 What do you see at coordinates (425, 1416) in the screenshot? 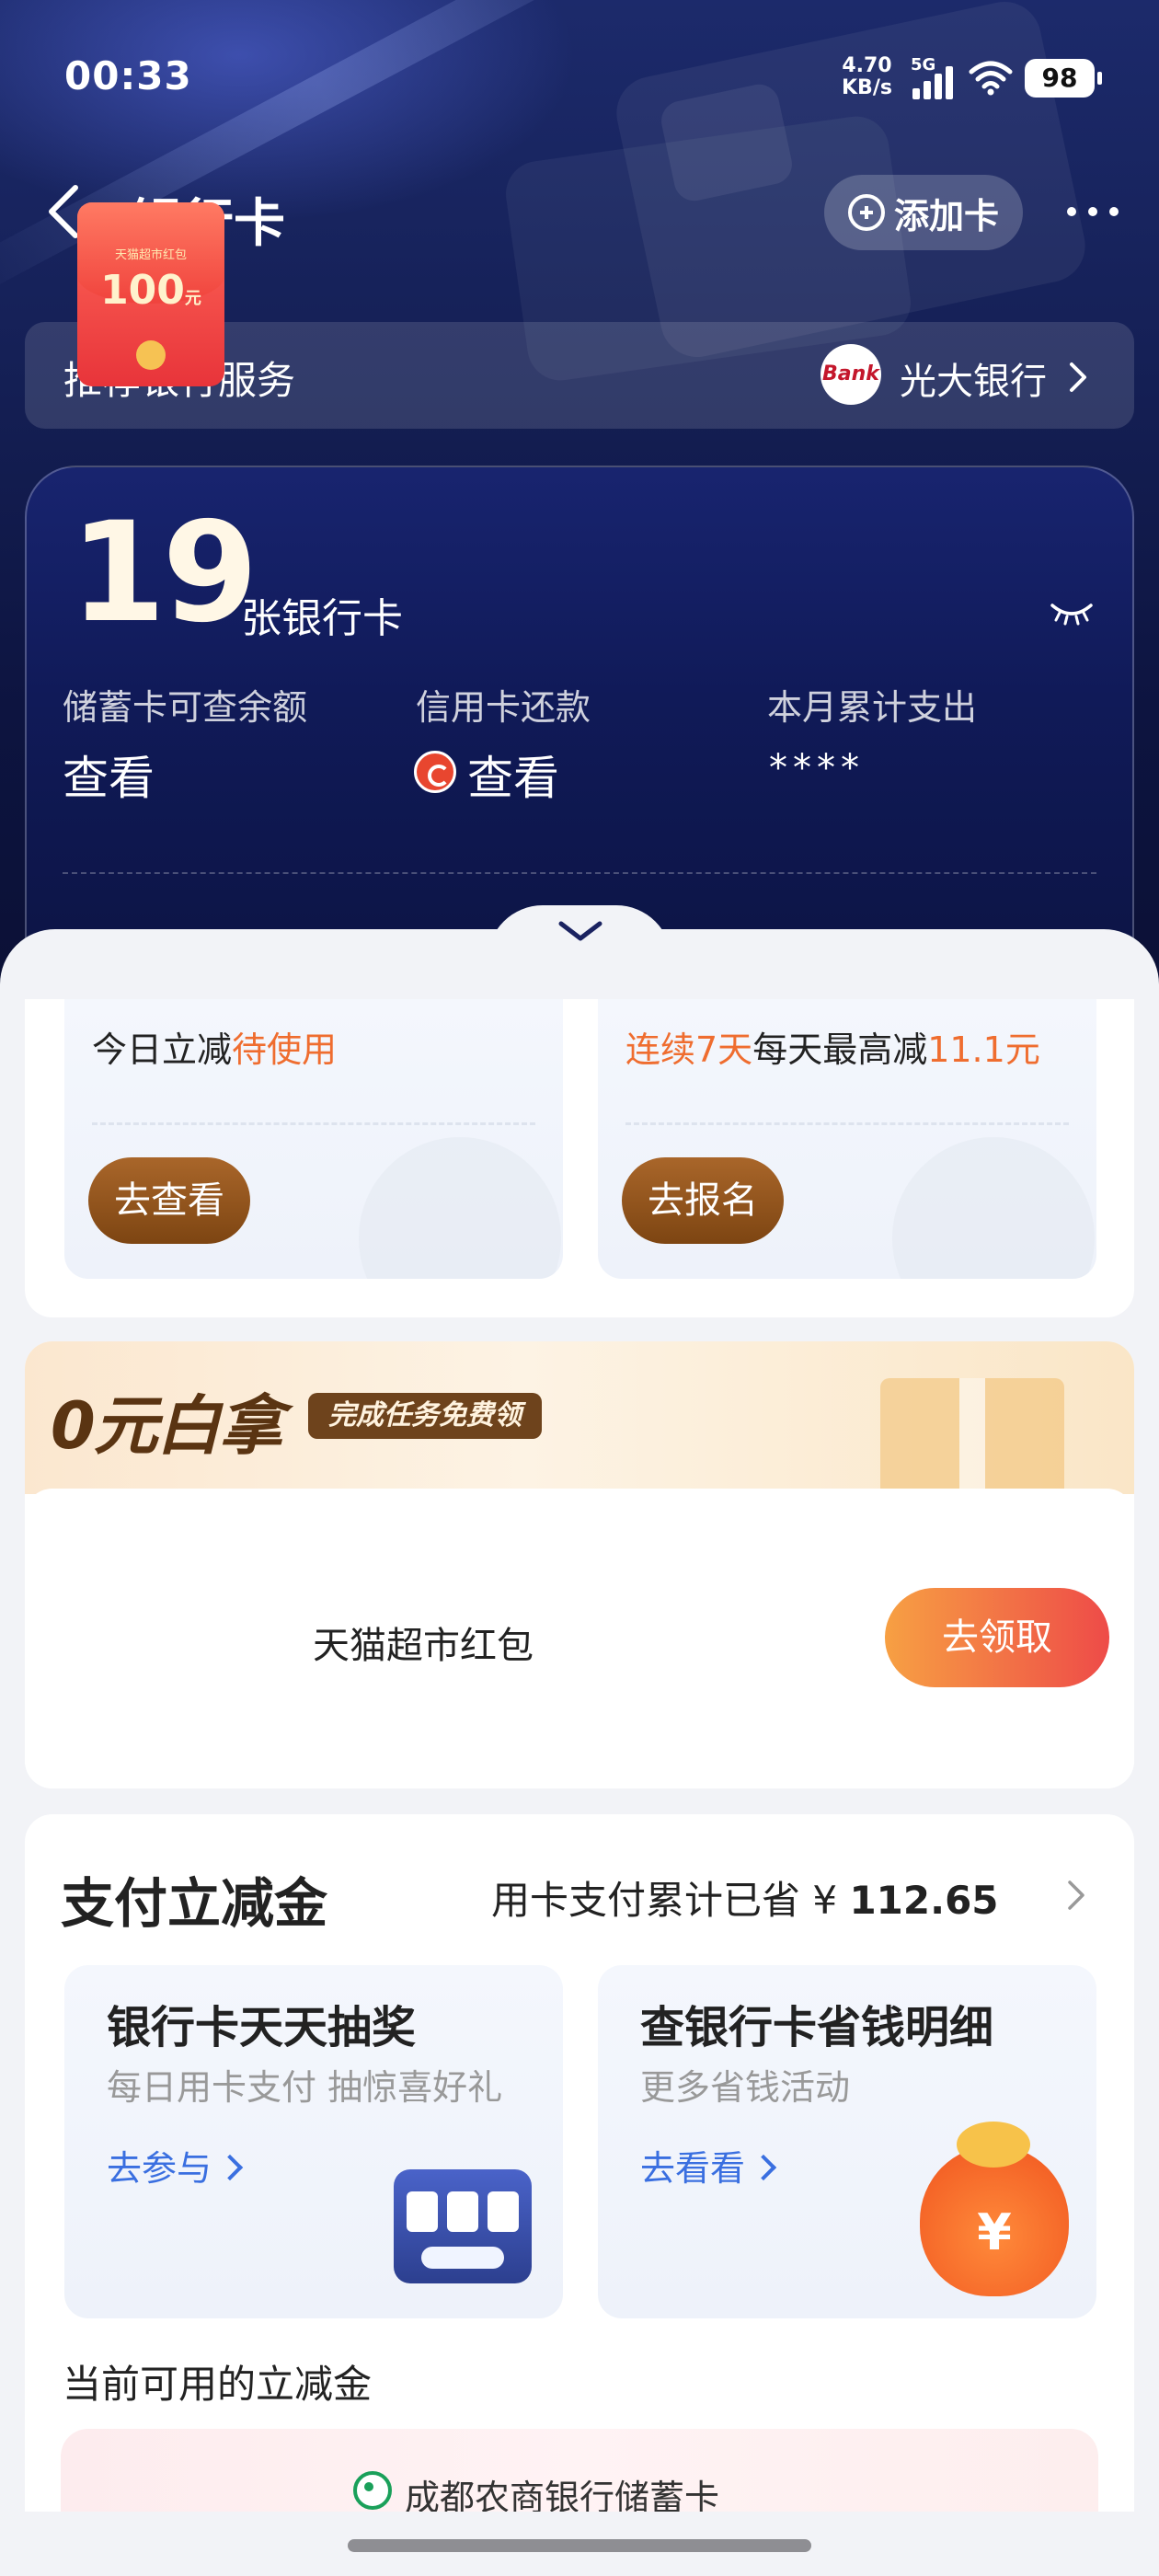
I see `free-gift-tag: 完成任务免费领` at bounding box center [425, 1416].